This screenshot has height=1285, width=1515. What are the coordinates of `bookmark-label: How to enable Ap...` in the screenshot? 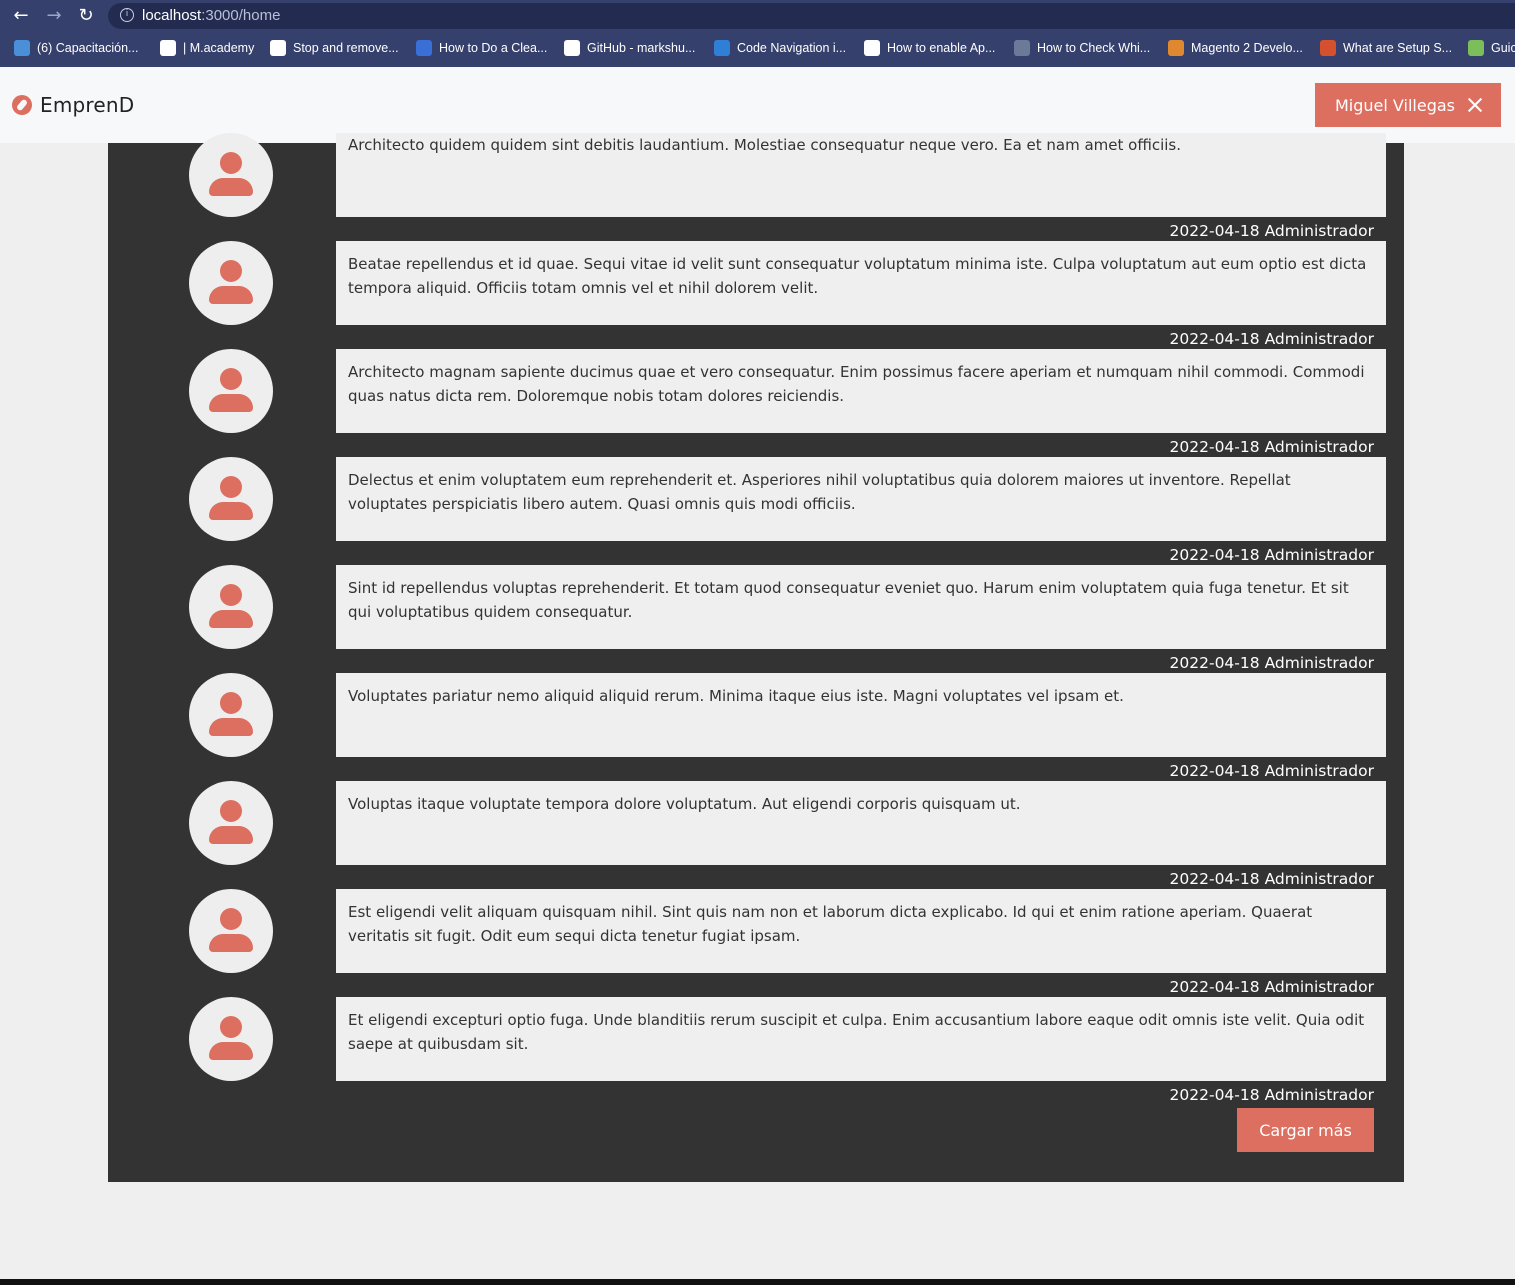 It's located at (941, 48).